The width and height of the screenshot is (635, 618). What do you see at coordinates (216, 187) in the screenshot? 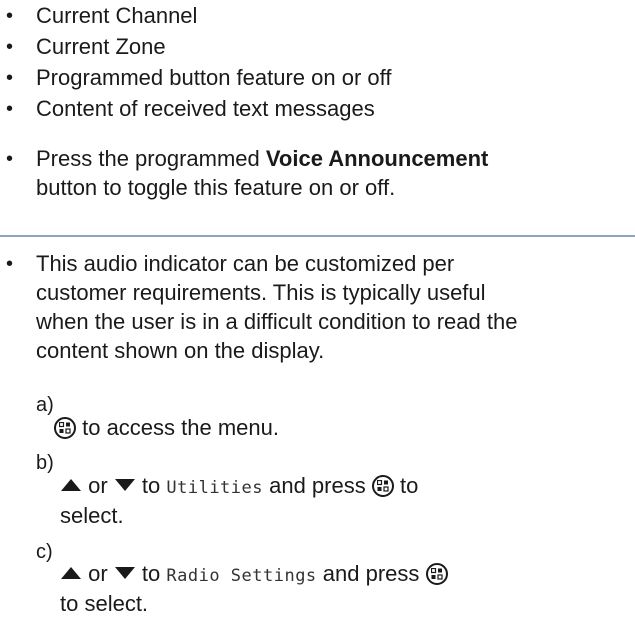
I see `press-line-2: button to toggle this feature on or off.` at bounding box center [216, 187].